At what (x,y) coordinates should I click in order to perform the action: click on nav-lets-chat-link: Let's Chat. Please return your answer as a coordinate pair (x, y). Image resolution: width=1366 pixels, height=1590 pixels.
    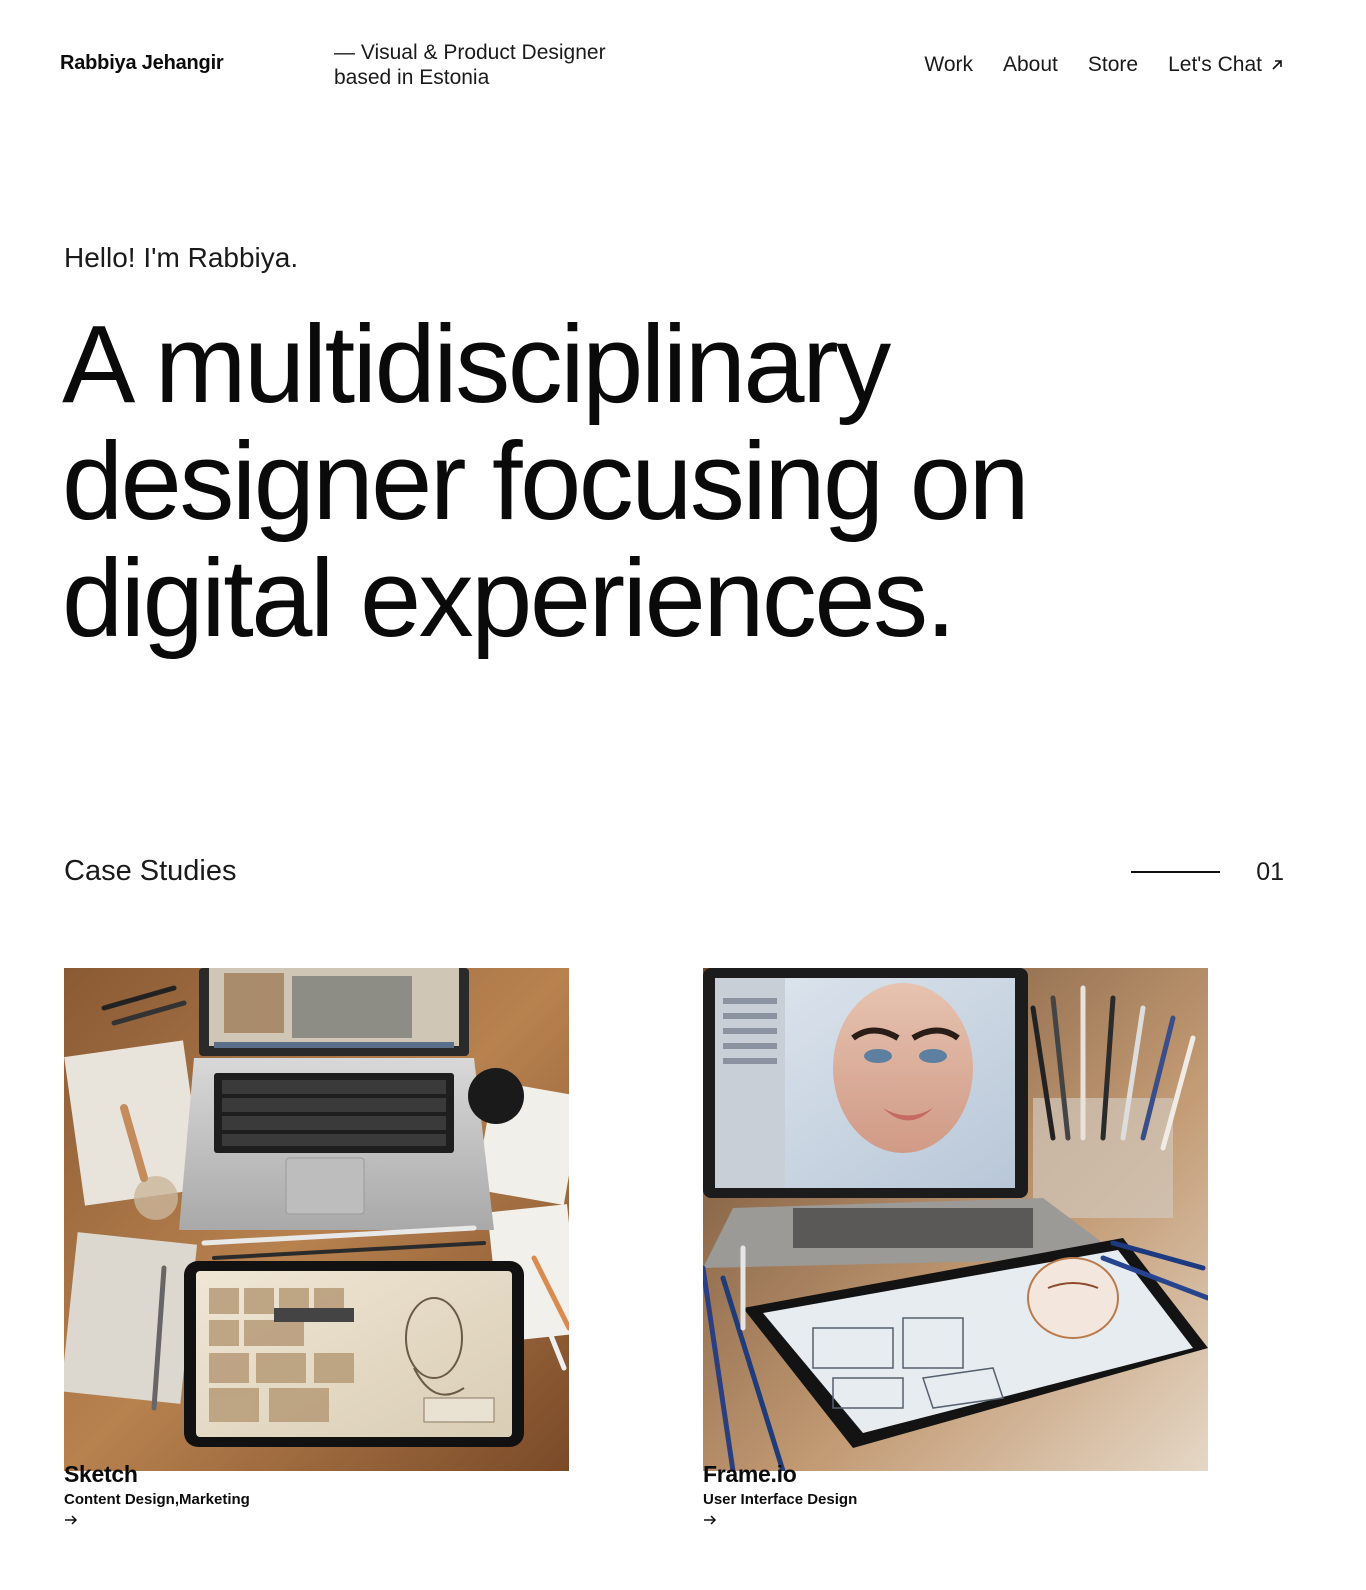
    Looking at the image, I should click on (1226, 65).